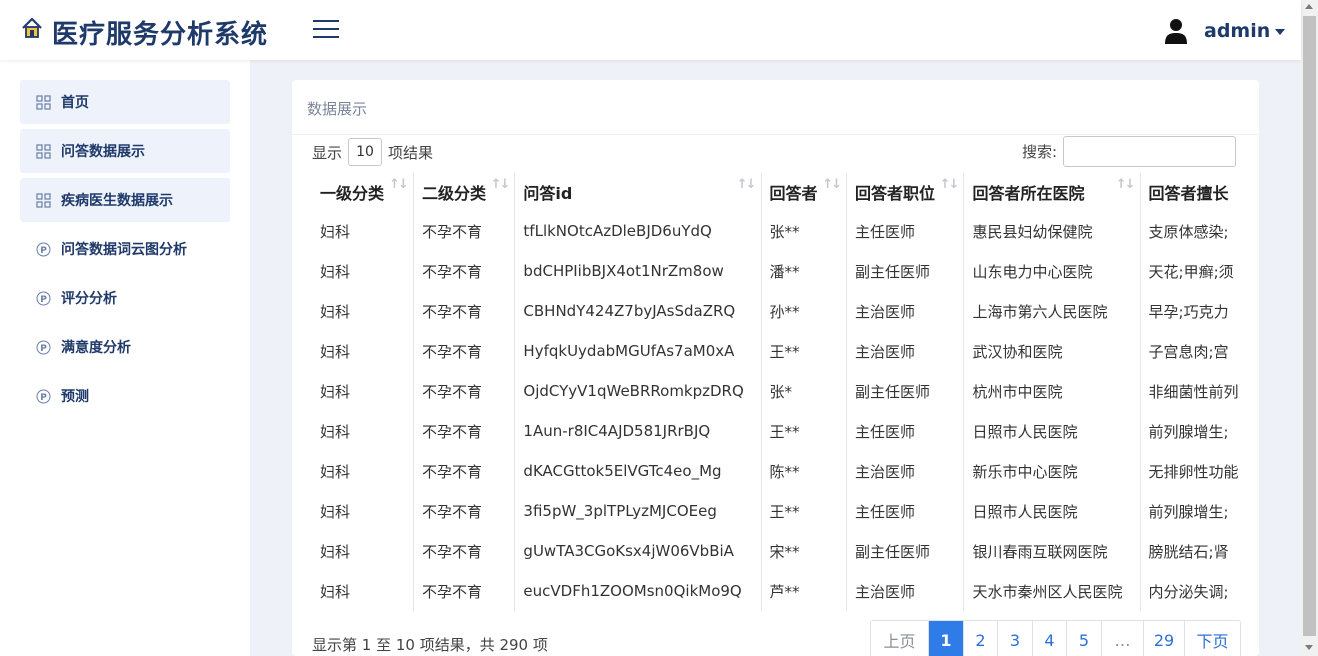  What do you see at coordinates (96, 348) in the screenshot?
I see `sidebar-item-label: 满意度分析` at bounding box center [96, 348].